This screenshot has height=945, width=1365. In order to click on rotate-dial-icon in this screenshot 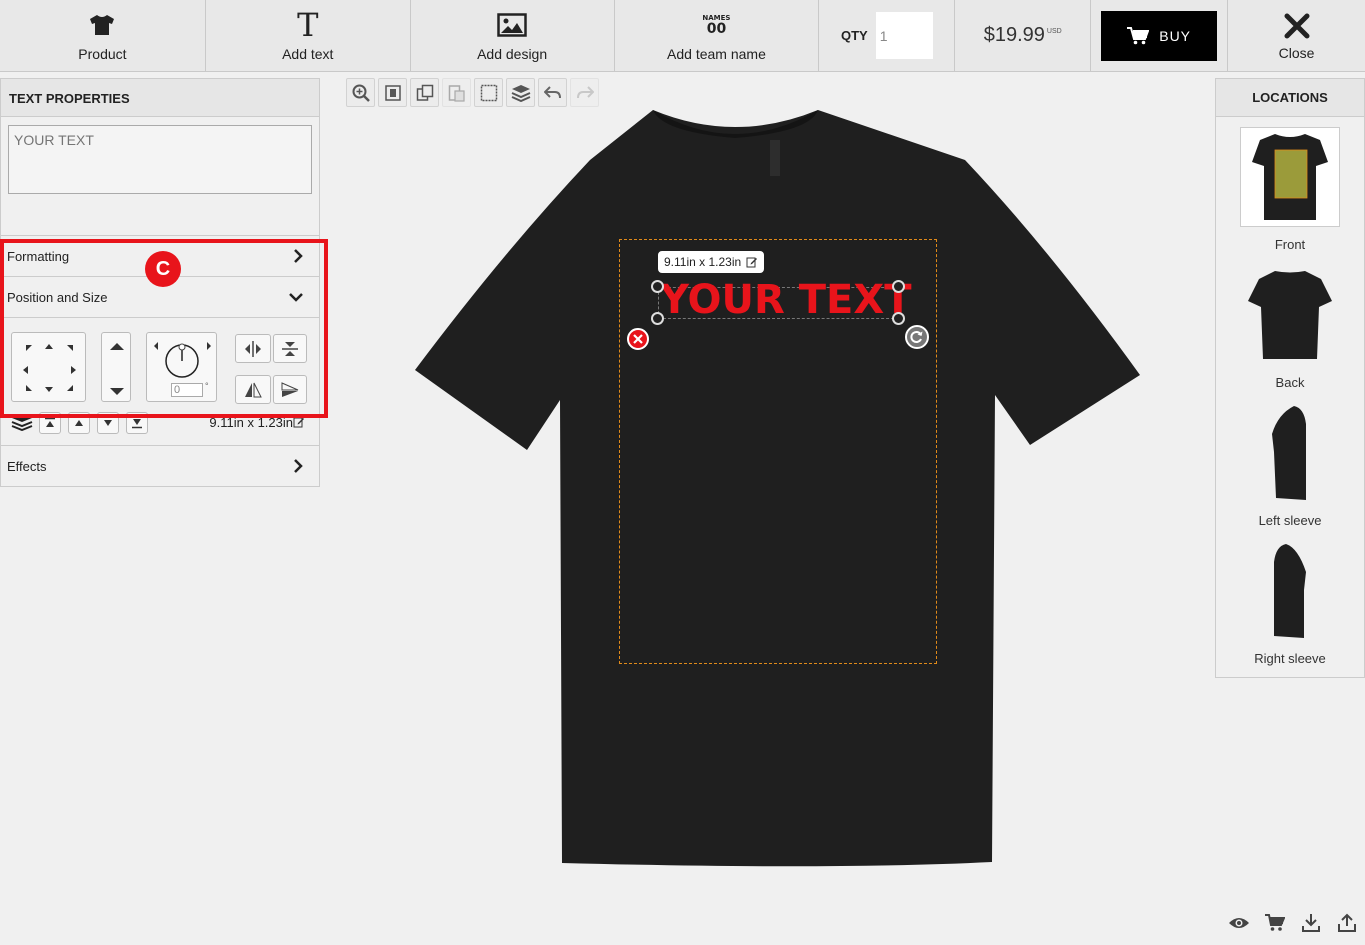, I will do `click(182, 360)`.